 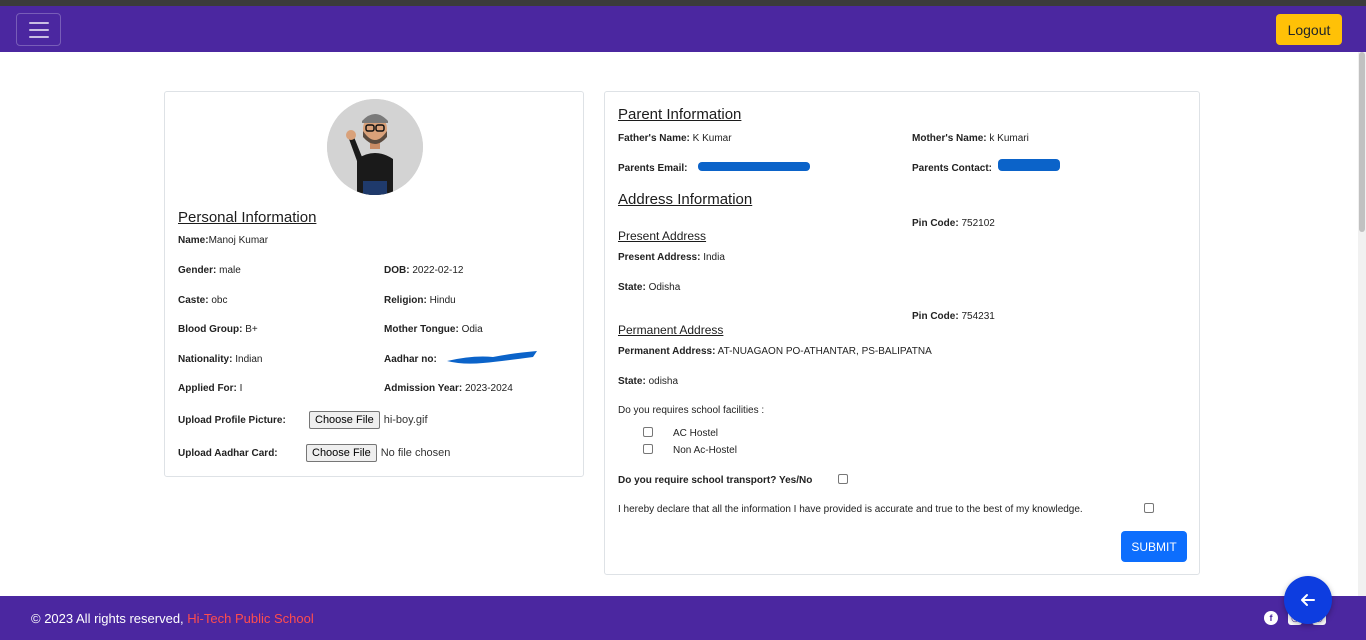 What do you see at coordinates (680, 114) in the screenshot?
I see `parent-info-title: Parent Information` at bounding box center [680, 114].